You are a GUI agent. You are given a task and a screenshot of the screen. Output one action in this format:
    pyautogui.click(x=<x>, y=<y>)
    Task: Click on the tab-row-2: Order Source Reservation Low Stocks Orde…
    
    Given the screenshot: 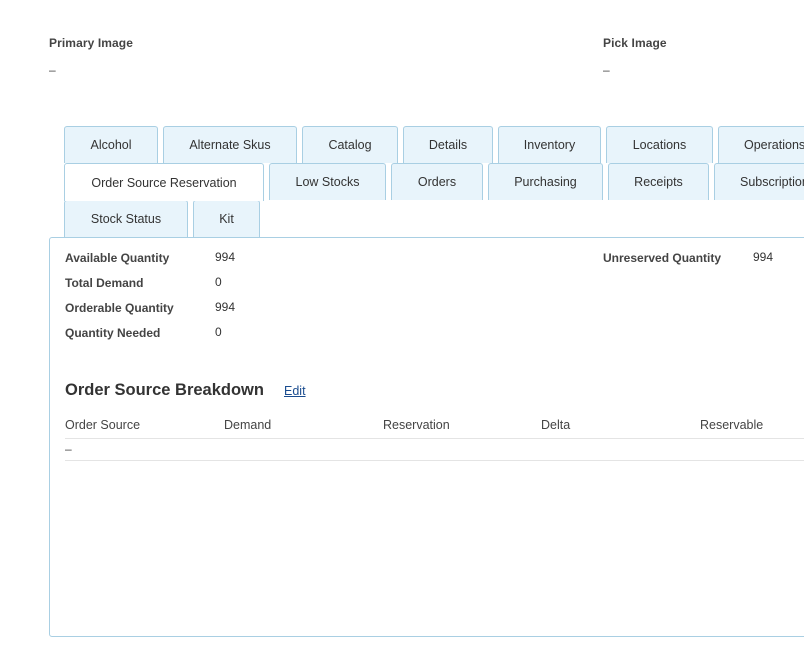 What is the action you would take?
    pyautogui.click(x=434, y=182)
    